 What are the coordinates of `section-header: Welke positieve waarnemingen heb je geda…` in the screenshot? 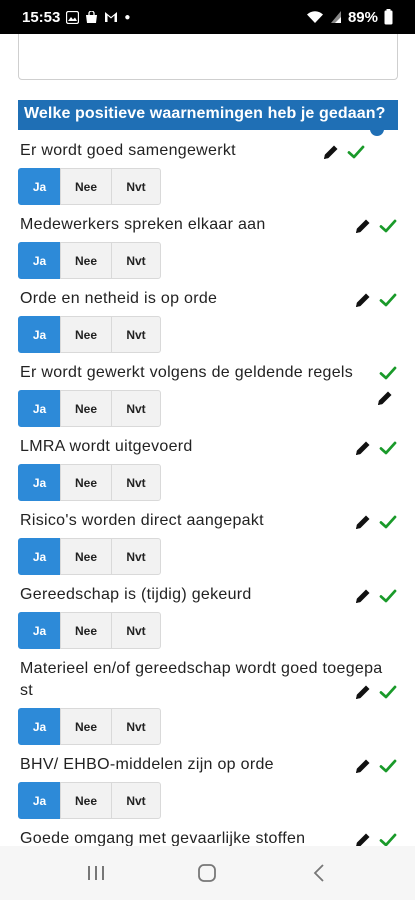 It's located at (208, 118).